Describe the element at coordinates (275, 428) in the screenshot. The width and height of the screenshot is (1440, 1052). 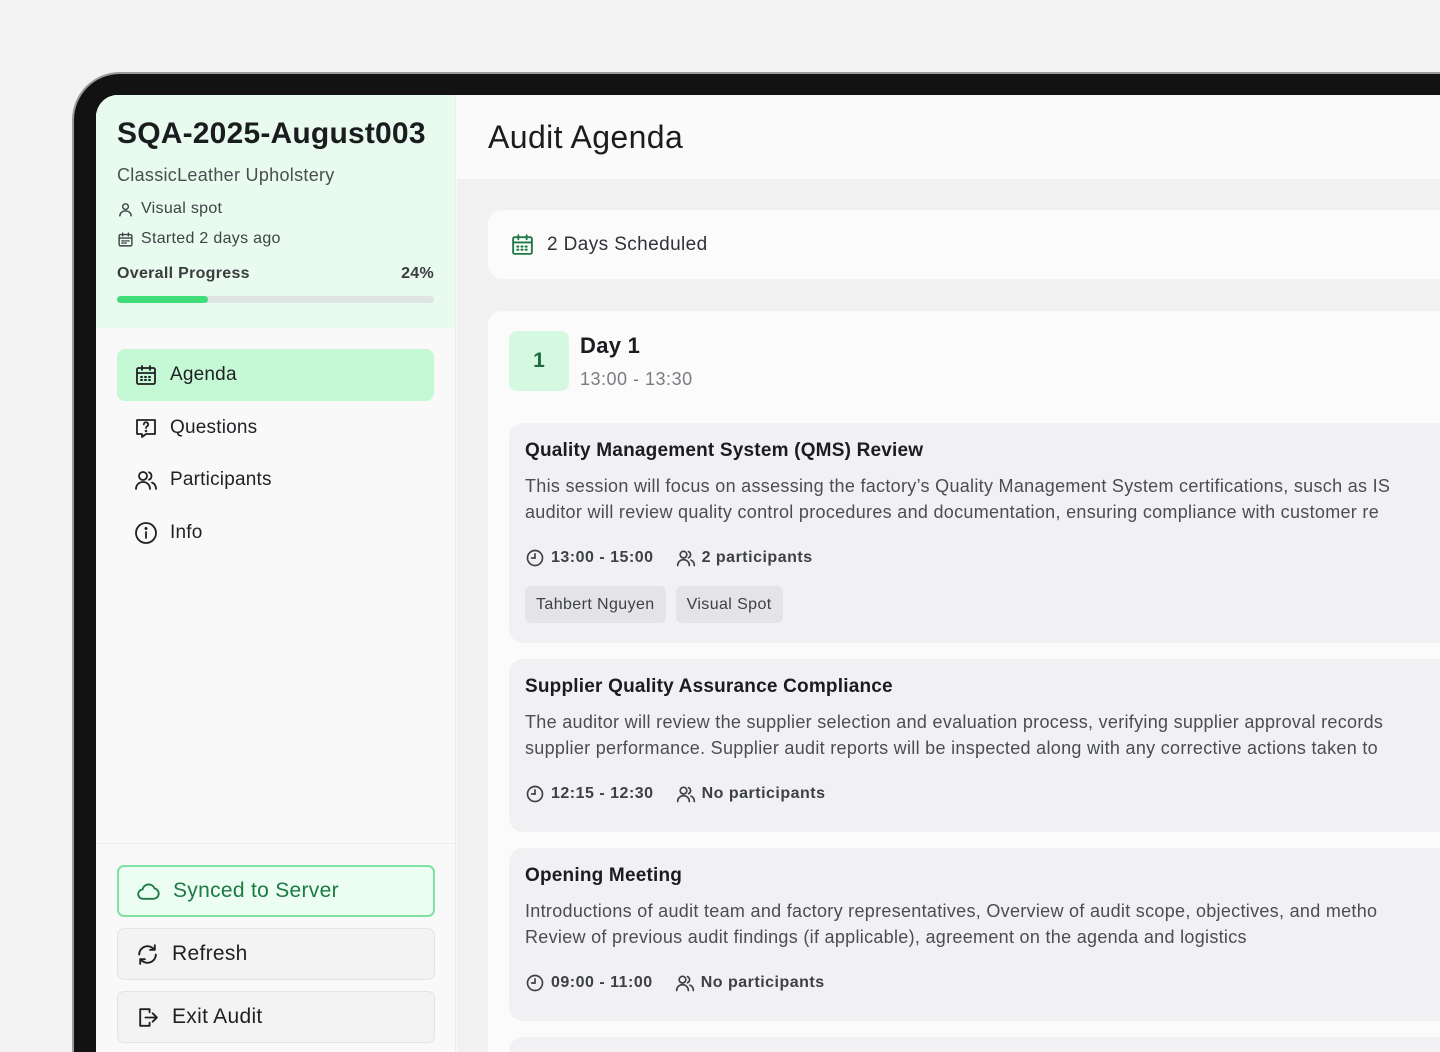
I see `nav-item-questions: Questions` at that location.